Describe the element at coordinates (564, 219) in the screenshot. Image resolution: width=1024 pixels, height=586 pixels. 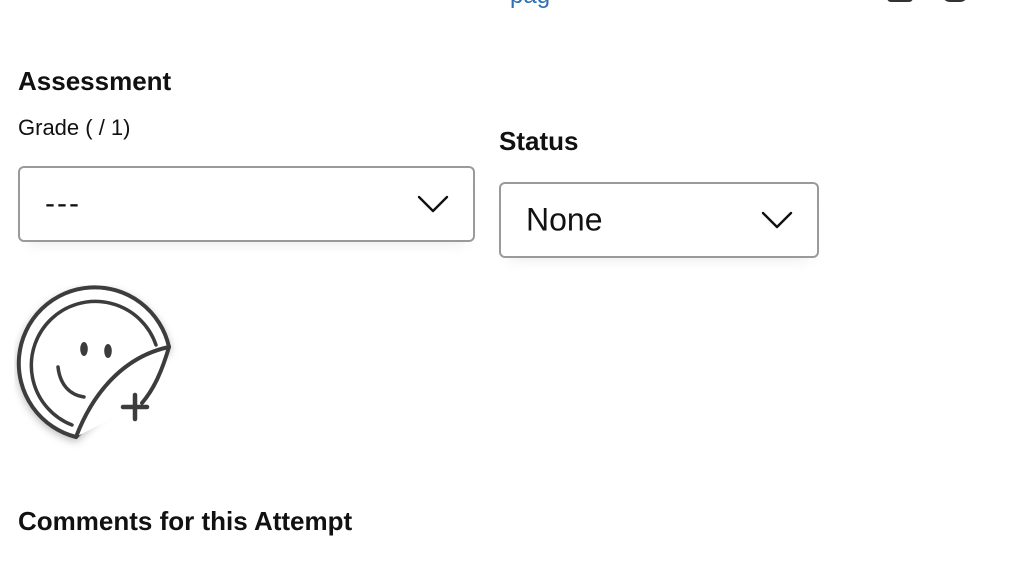
I see `status-select-value: None` at that location.